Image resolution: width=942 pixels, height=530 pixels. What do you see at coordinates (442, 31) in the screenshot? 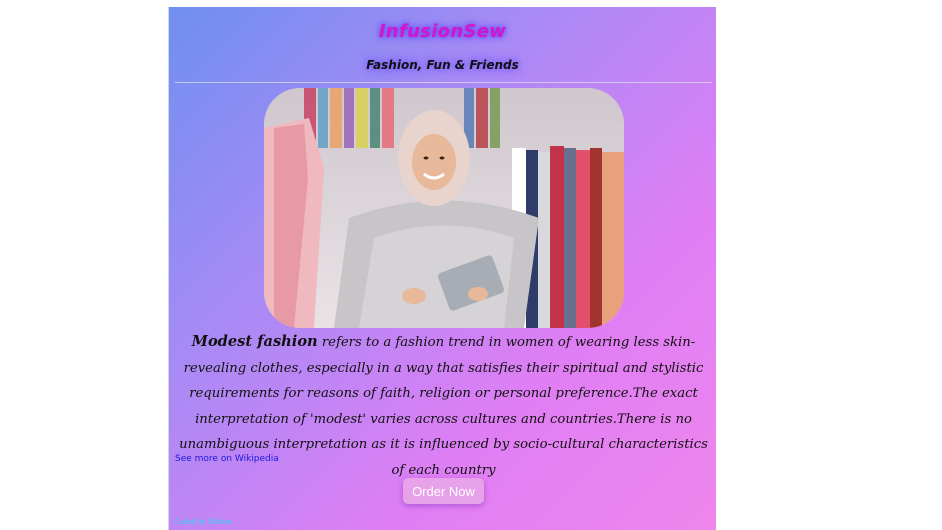
I see `brand-title: InfusionSew` at bounding box center [442, 31].